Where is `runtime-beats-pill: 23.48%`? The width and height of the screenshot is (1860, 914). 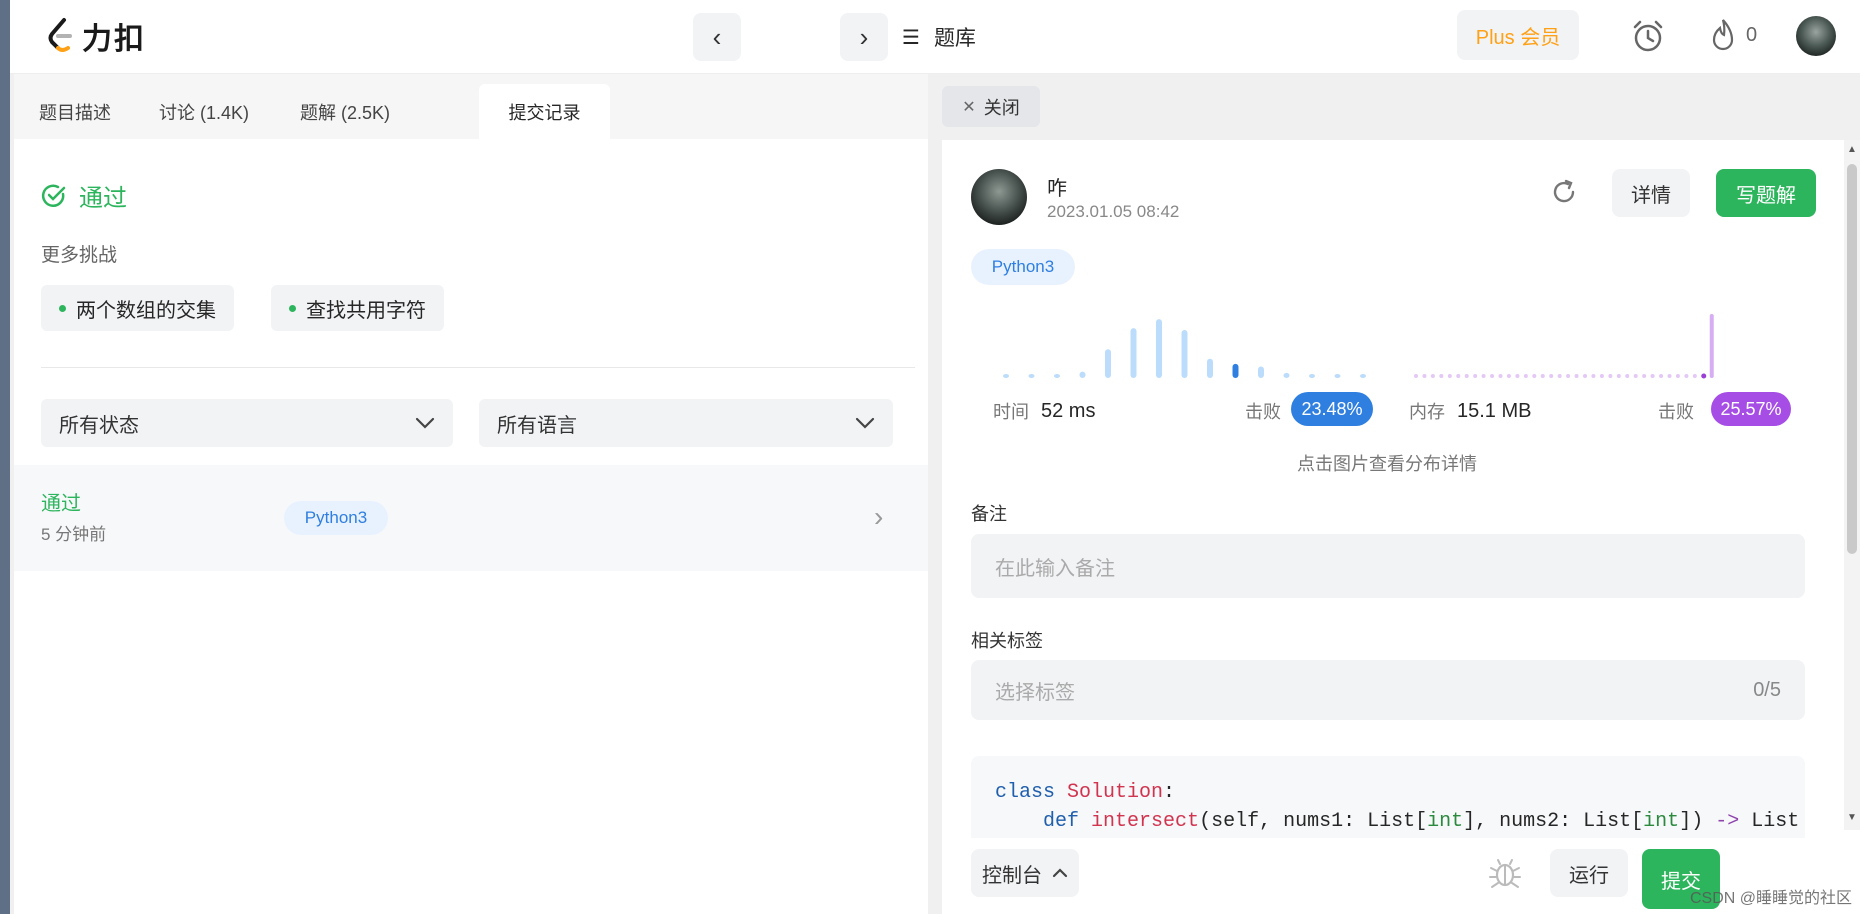 runtime-beats-pill: 23.48% is located at coordinates (1332, 409).